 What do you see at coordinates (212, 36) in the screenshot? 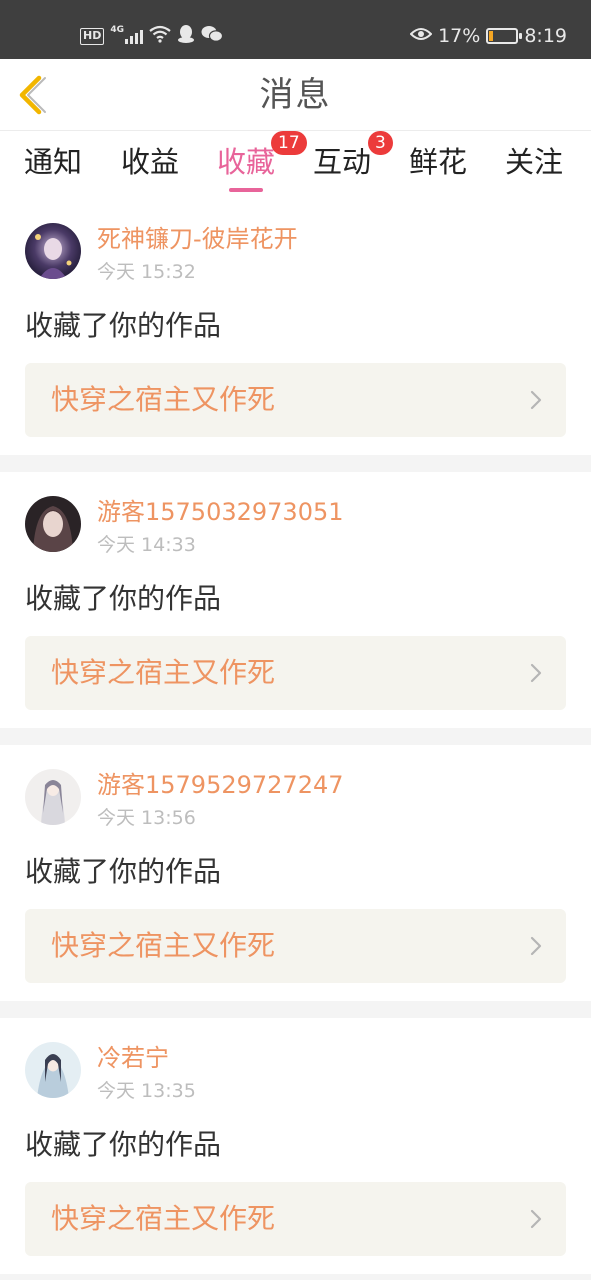
I see `wechat-icon` at bounding box center [212, 36].